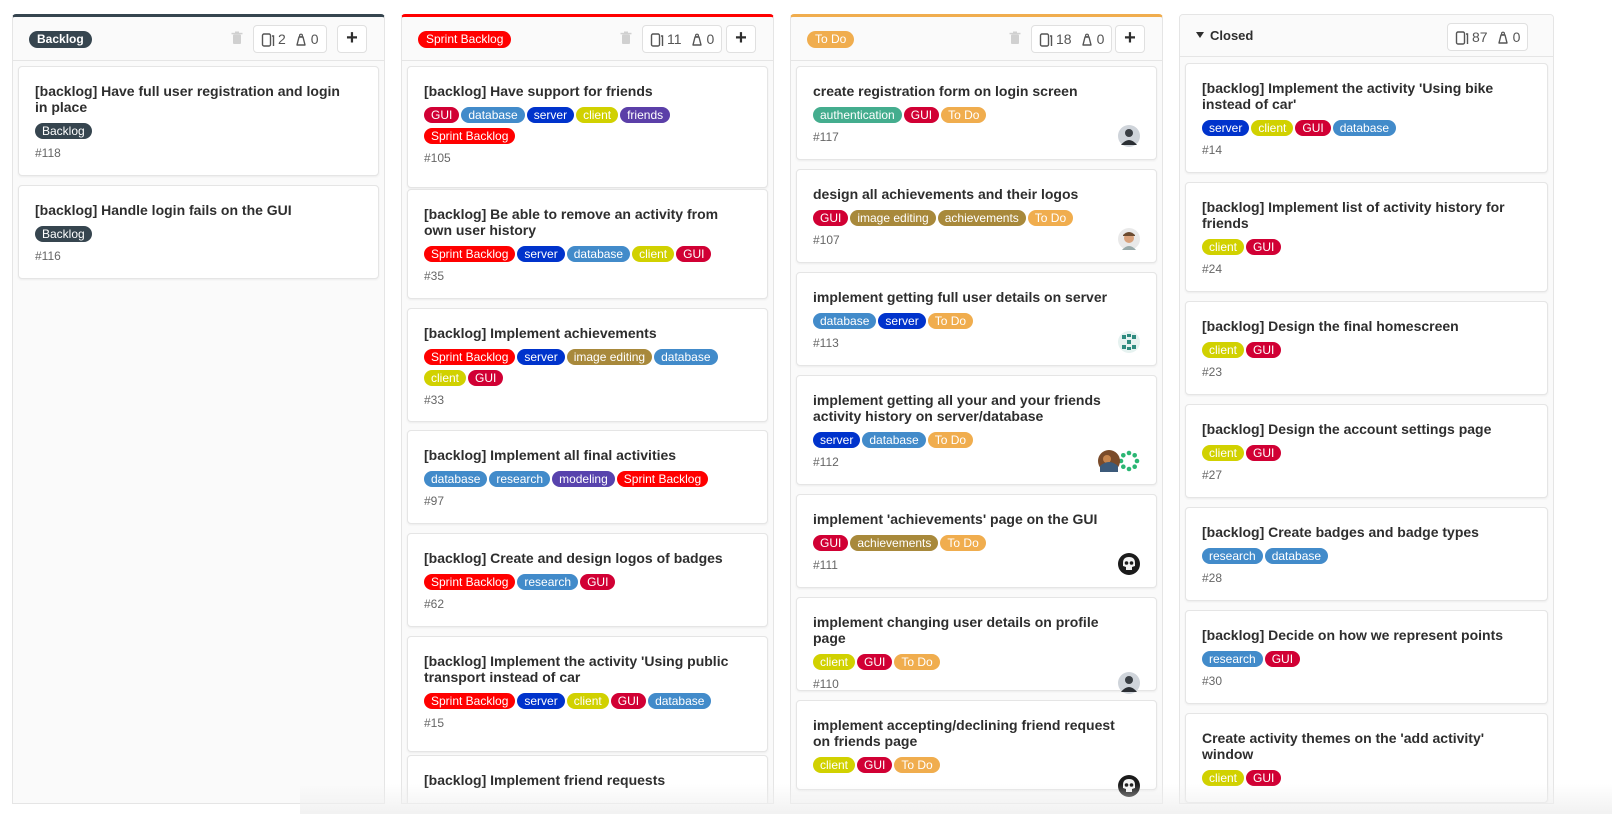 This screenshot has height=814, width=1612. What do you see at coordinates (1362, 532) in the screenshot?
I see `issue-title-link: [backlog] Create badges and badge types` at bounding box center [1362, 532].